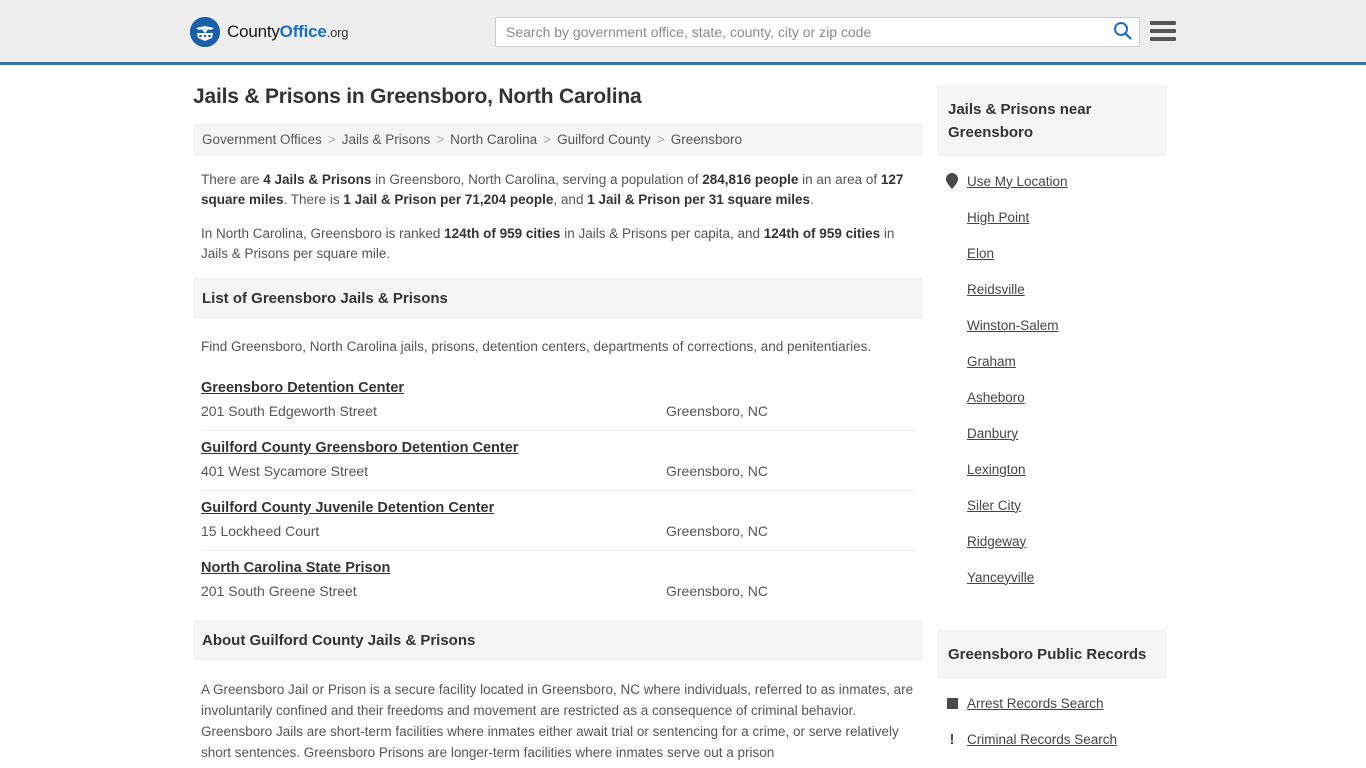  What do you see at coordinates (253, 31) in the screenshot?
I see `logo-text-county: County` at bounding box center [253, 31].